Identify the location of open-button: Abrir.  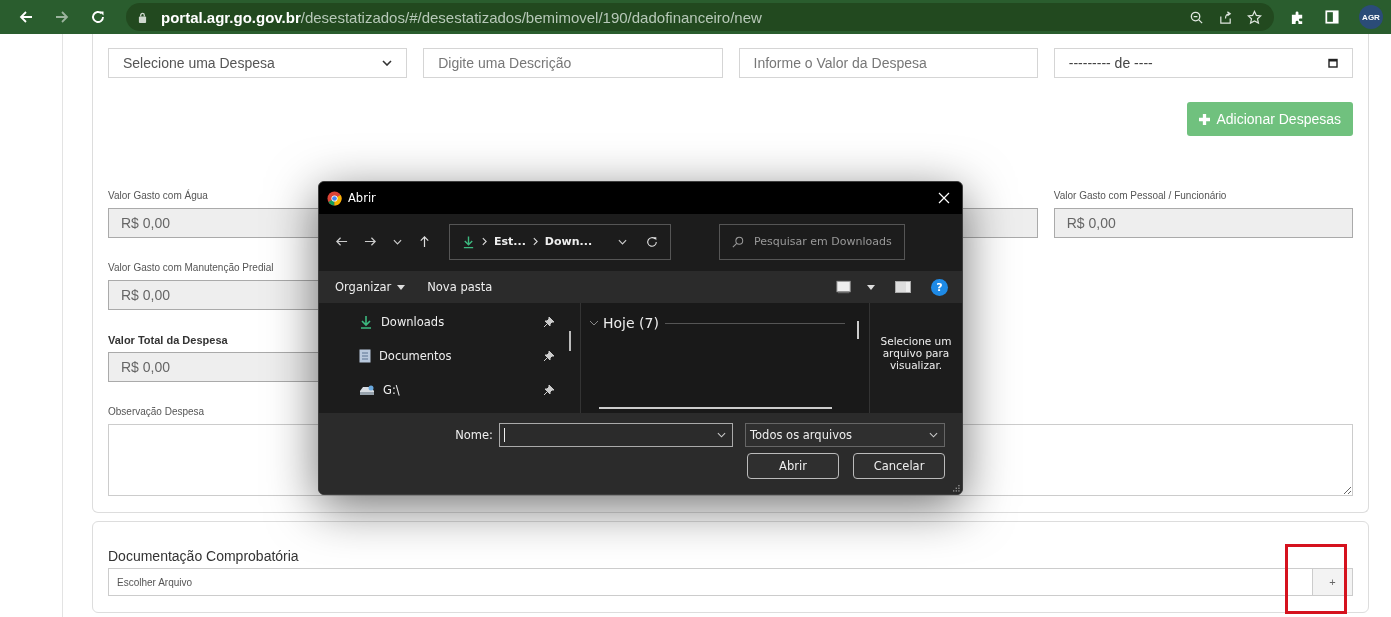
(793, 466).